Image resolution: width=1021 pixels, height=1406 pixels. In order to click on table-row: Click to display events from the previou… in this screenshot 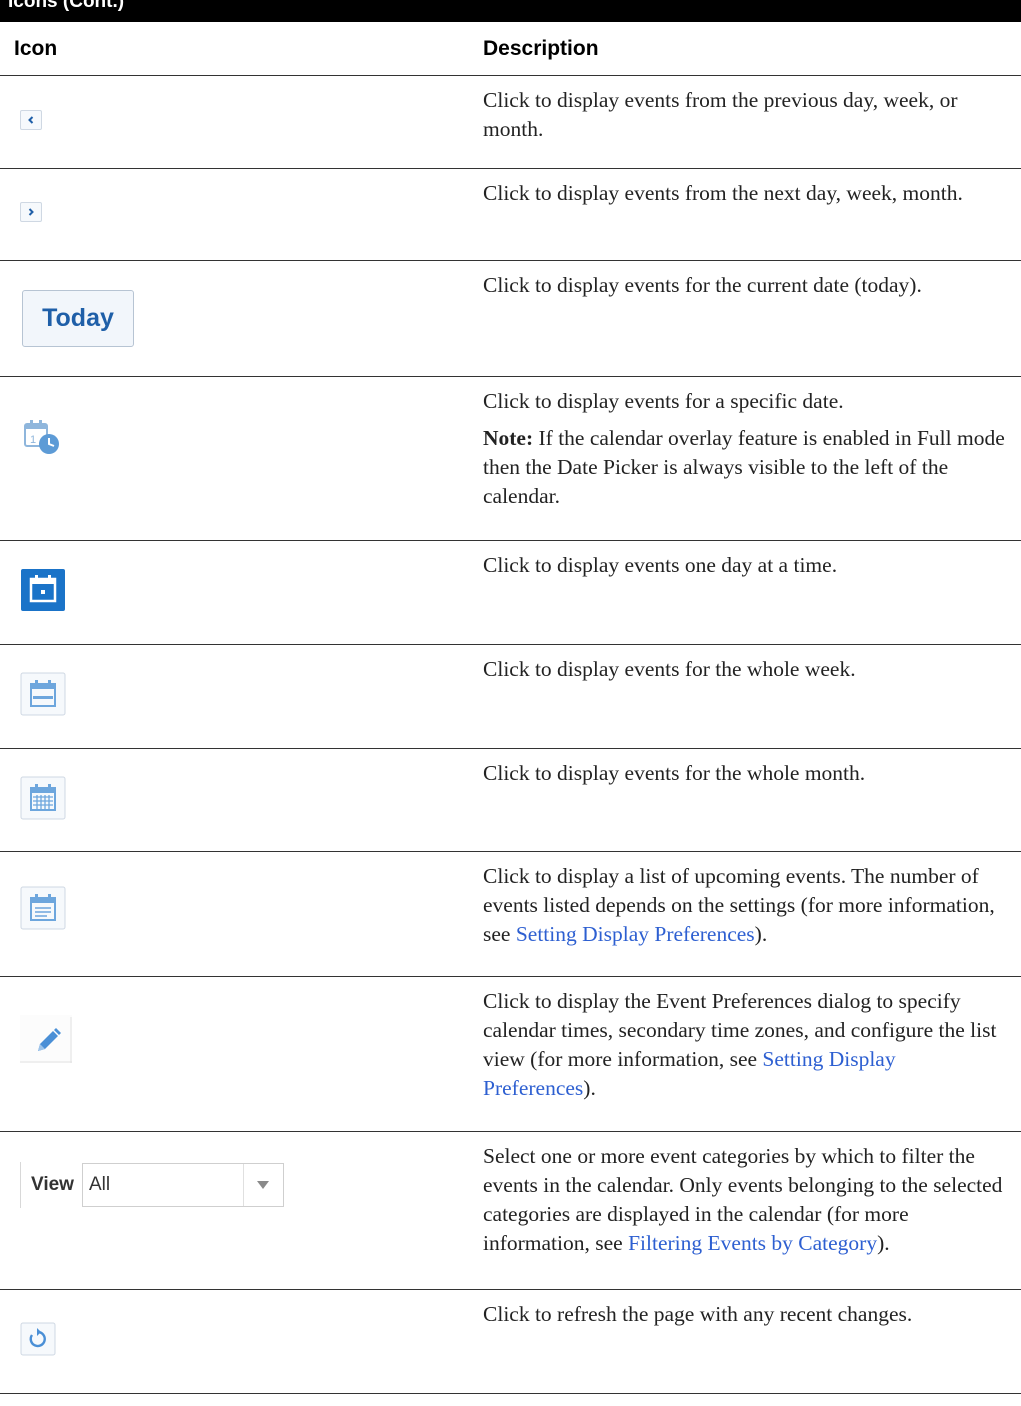, I will do `click(510, 122)`.